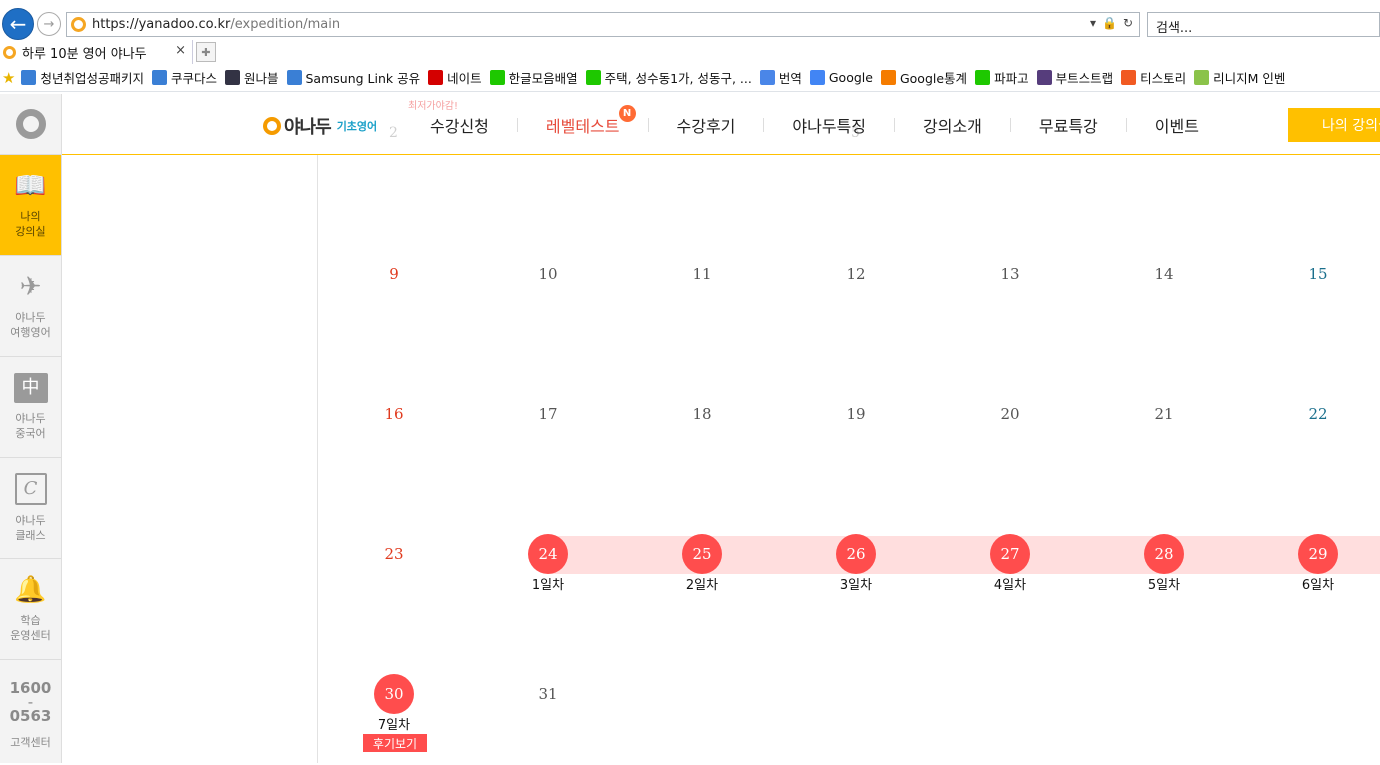 The image size is (1380, 765). Describe the element at coordinates (1318, 274) in the screenshot. I see `calendar-day: 15` at that location.